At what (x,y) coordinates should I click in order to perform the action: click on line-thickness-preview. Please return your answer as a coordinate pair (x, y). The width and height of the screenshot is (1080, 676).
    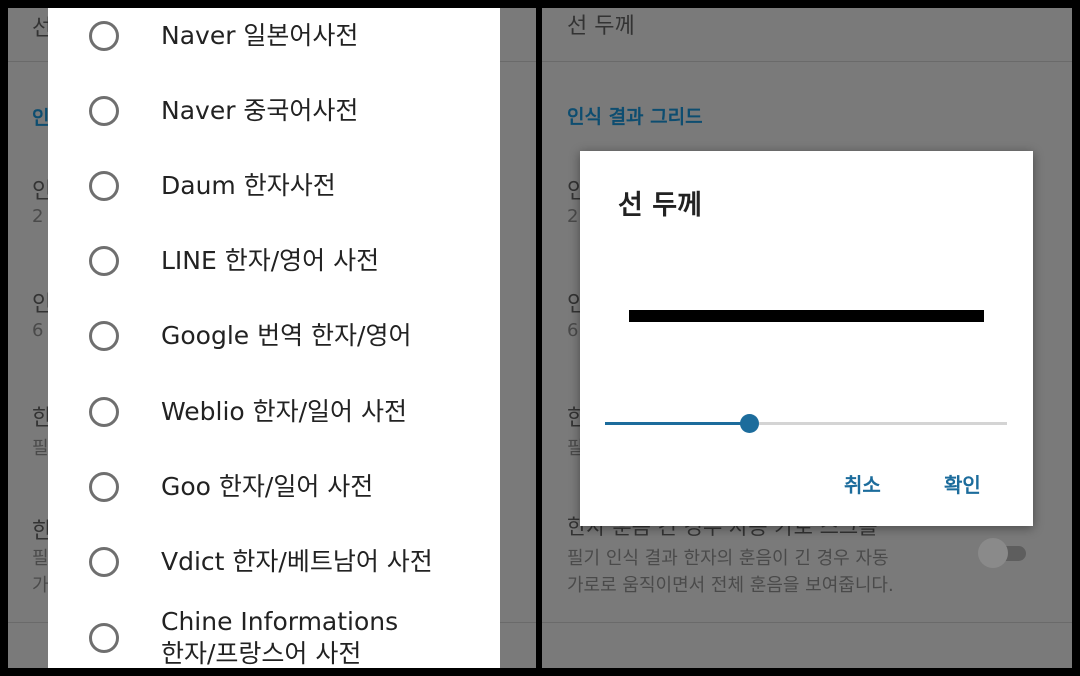
    Looking at the image, I should click on (806, 316).